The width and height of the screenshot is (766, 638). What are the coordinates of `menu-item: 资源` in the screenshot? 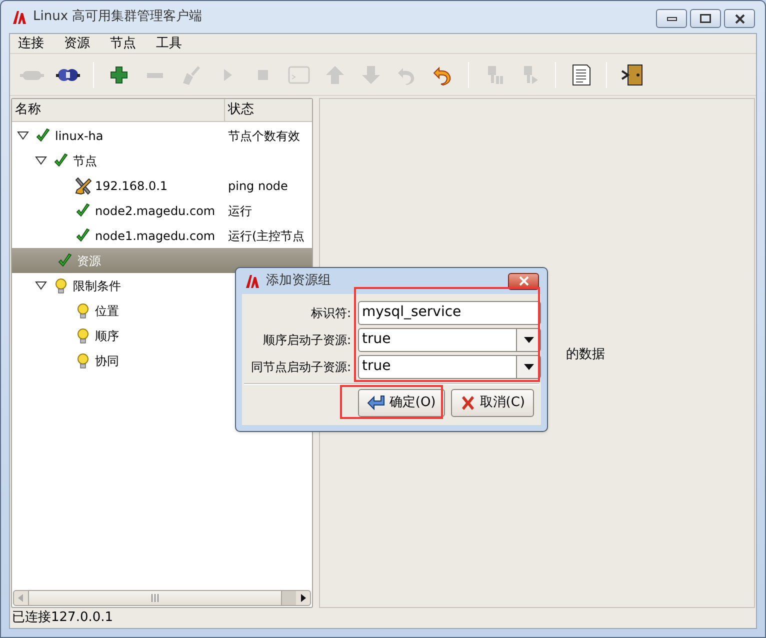 It's located at (77, 44).